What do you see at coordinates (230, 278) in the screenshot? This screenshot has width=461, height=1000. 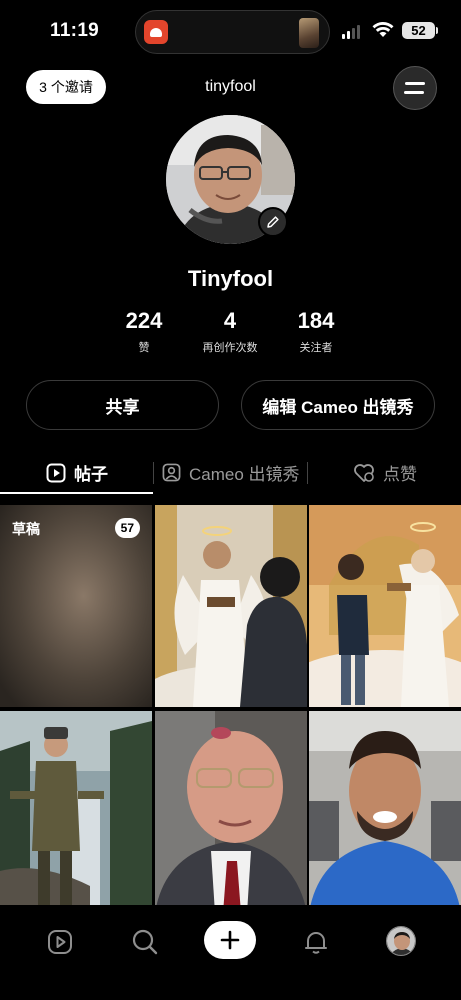 I see `display-name: Tinyfool` at bounding box center [230, 278].